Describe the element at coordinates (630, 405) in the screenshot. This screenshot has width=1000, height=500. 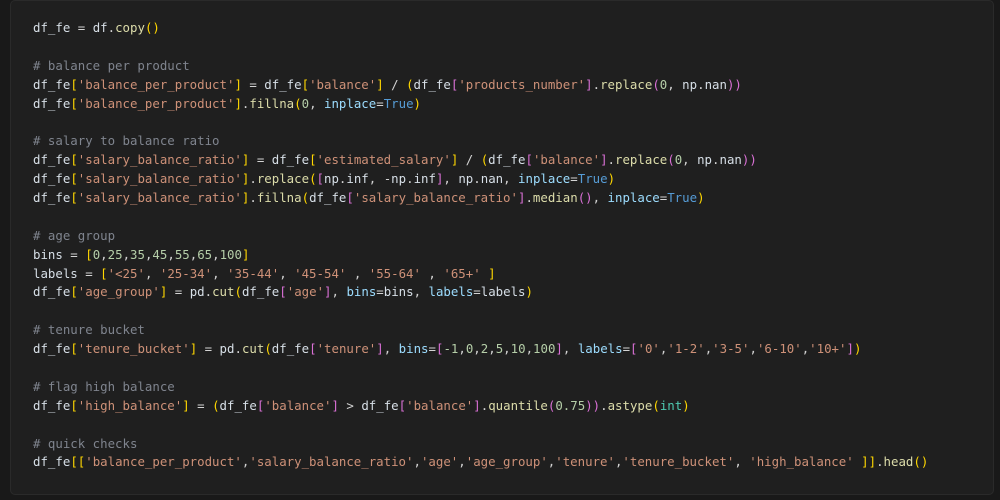
I see `code-token: astype` at that location.